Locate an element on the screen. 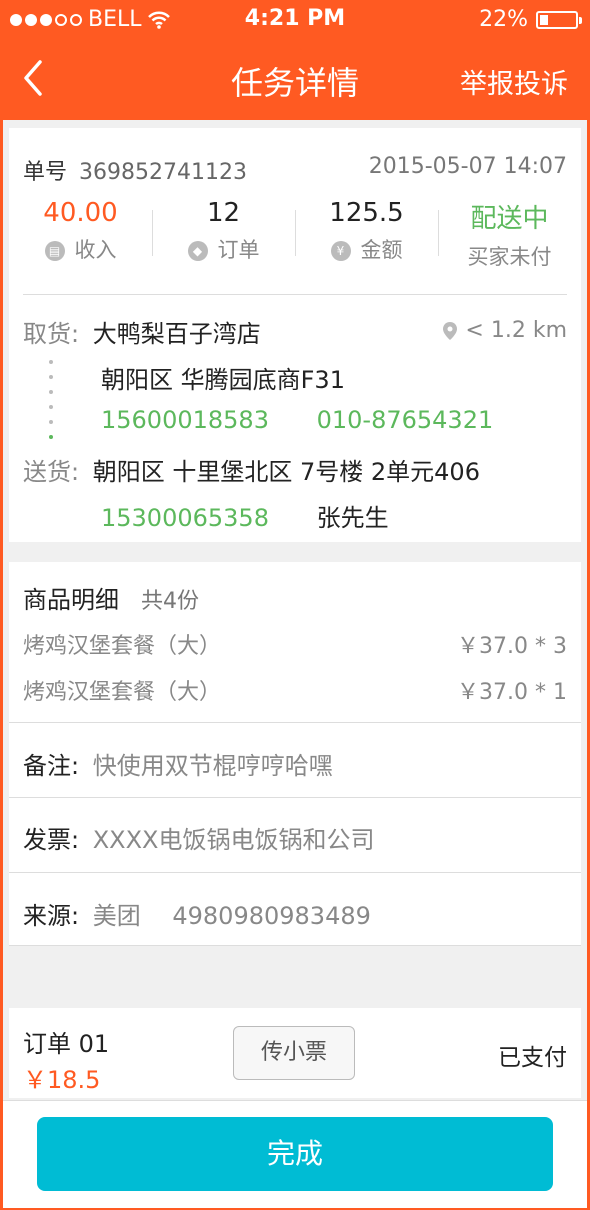  invoice-label: 发票: is located at coordinates (51, 840).